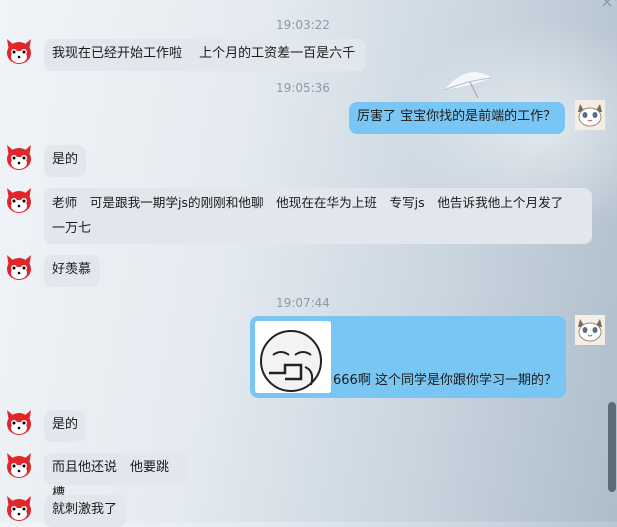 Image resolution: width=617 pixels, height=527 pixels. What do you see at coordinates (303, 25) in the screenshot?
I see `message-timestamp: 19:03:22` at bounding box center [303, 25].